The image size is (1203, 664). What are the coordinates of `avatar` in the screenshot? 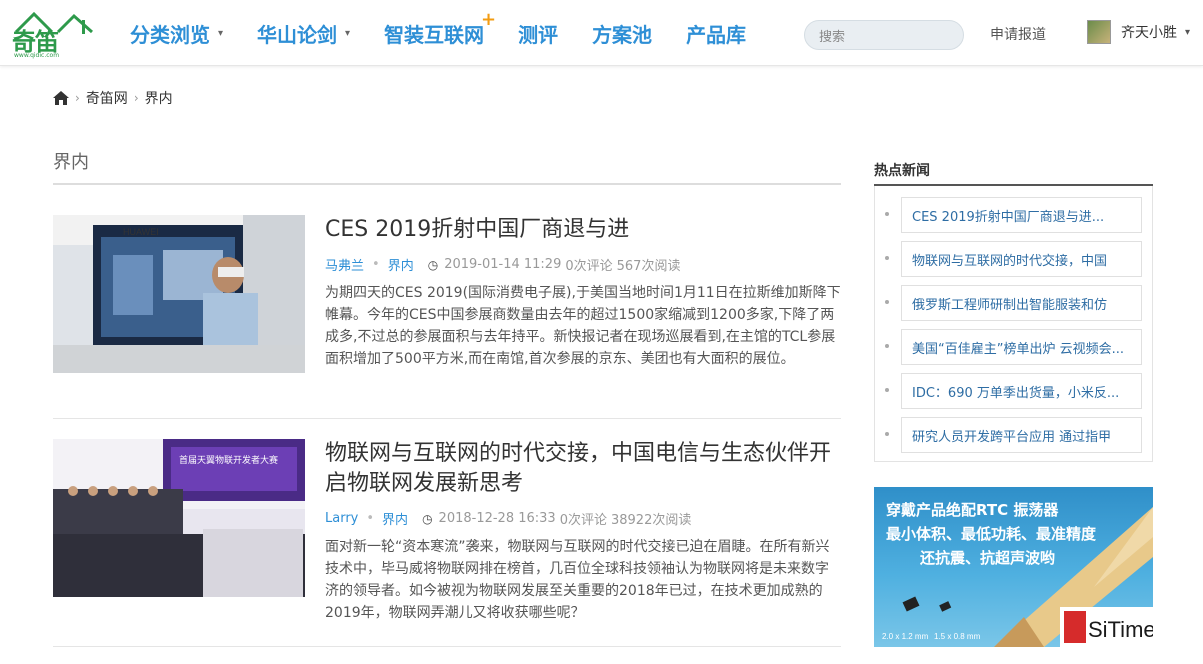 It's located at (1099, 32).